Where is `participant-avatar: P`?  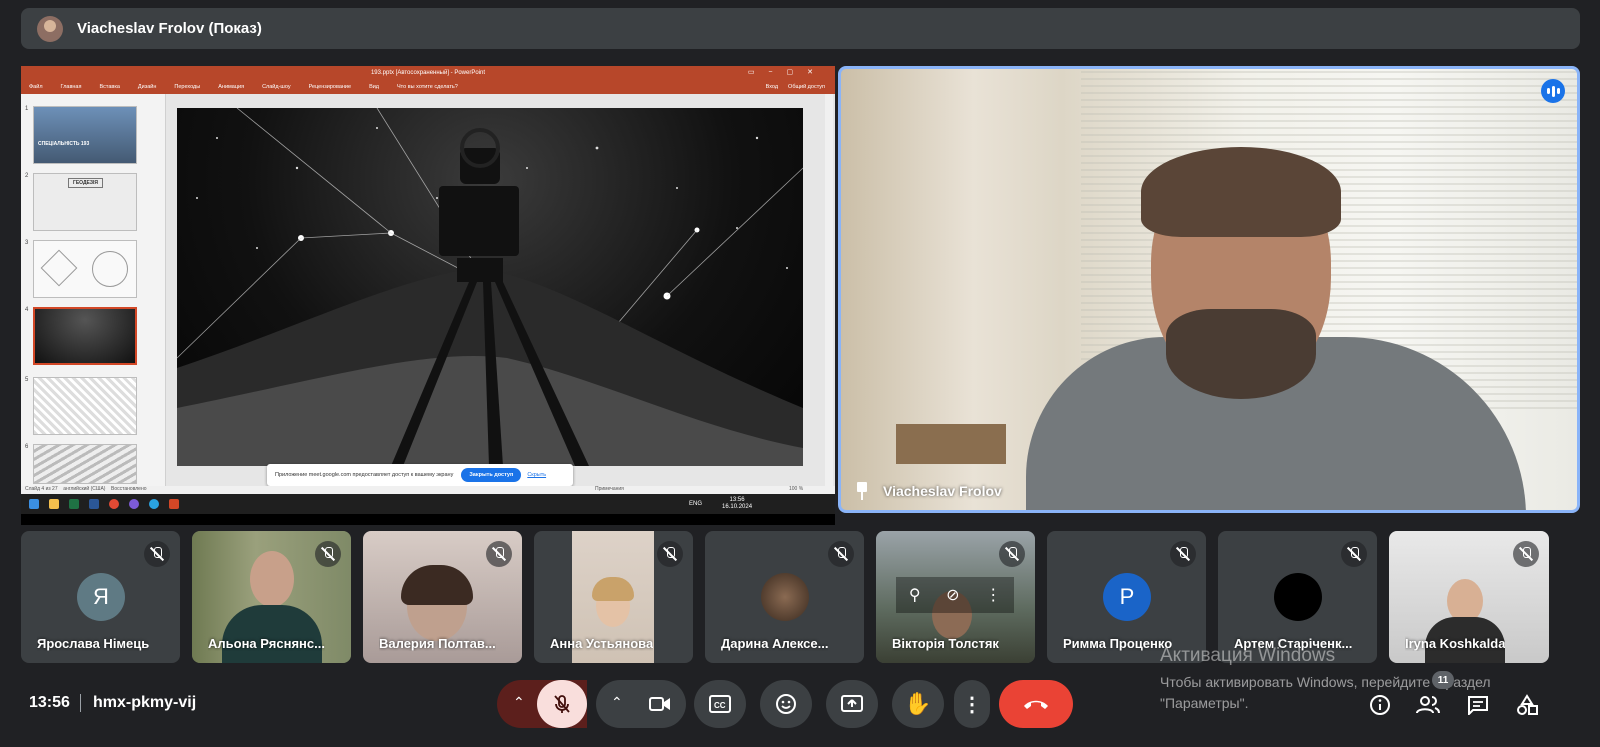 participant-avatar: P is located at coordinates (1127, 597).